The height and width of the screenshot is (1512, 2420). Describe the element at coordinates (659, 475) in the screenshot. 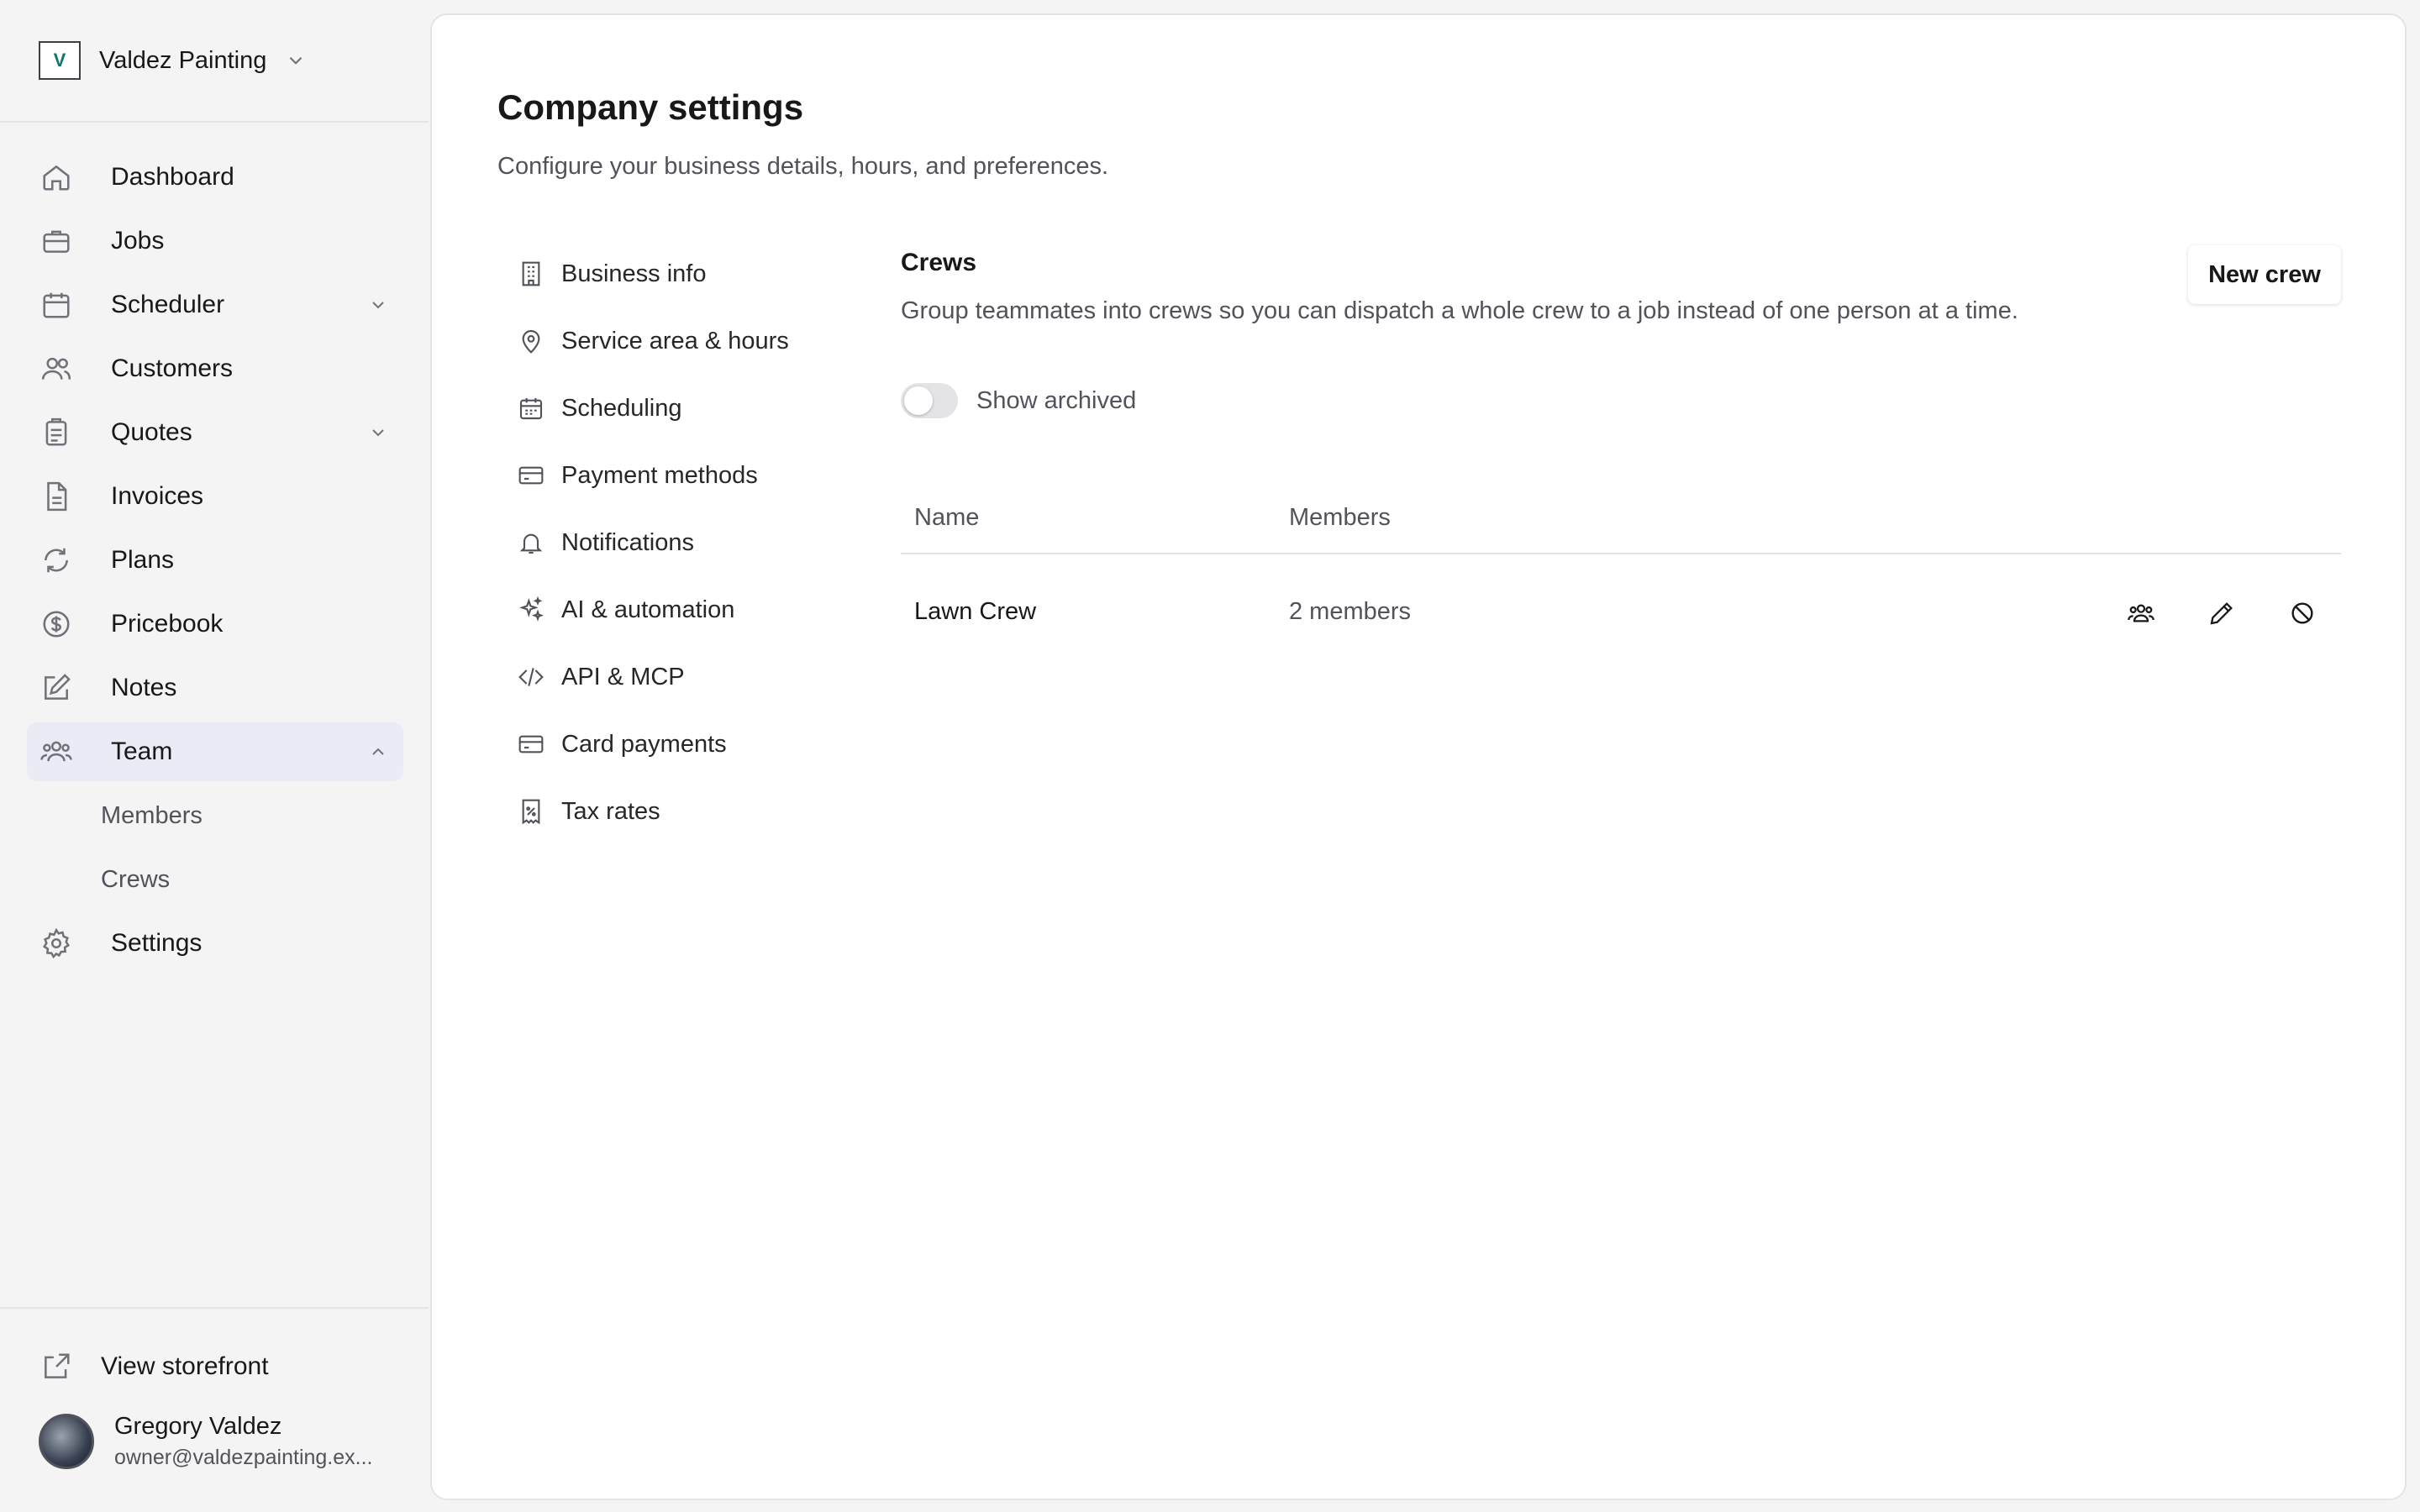

I see `settings-item-label: Payment methods` at that location.